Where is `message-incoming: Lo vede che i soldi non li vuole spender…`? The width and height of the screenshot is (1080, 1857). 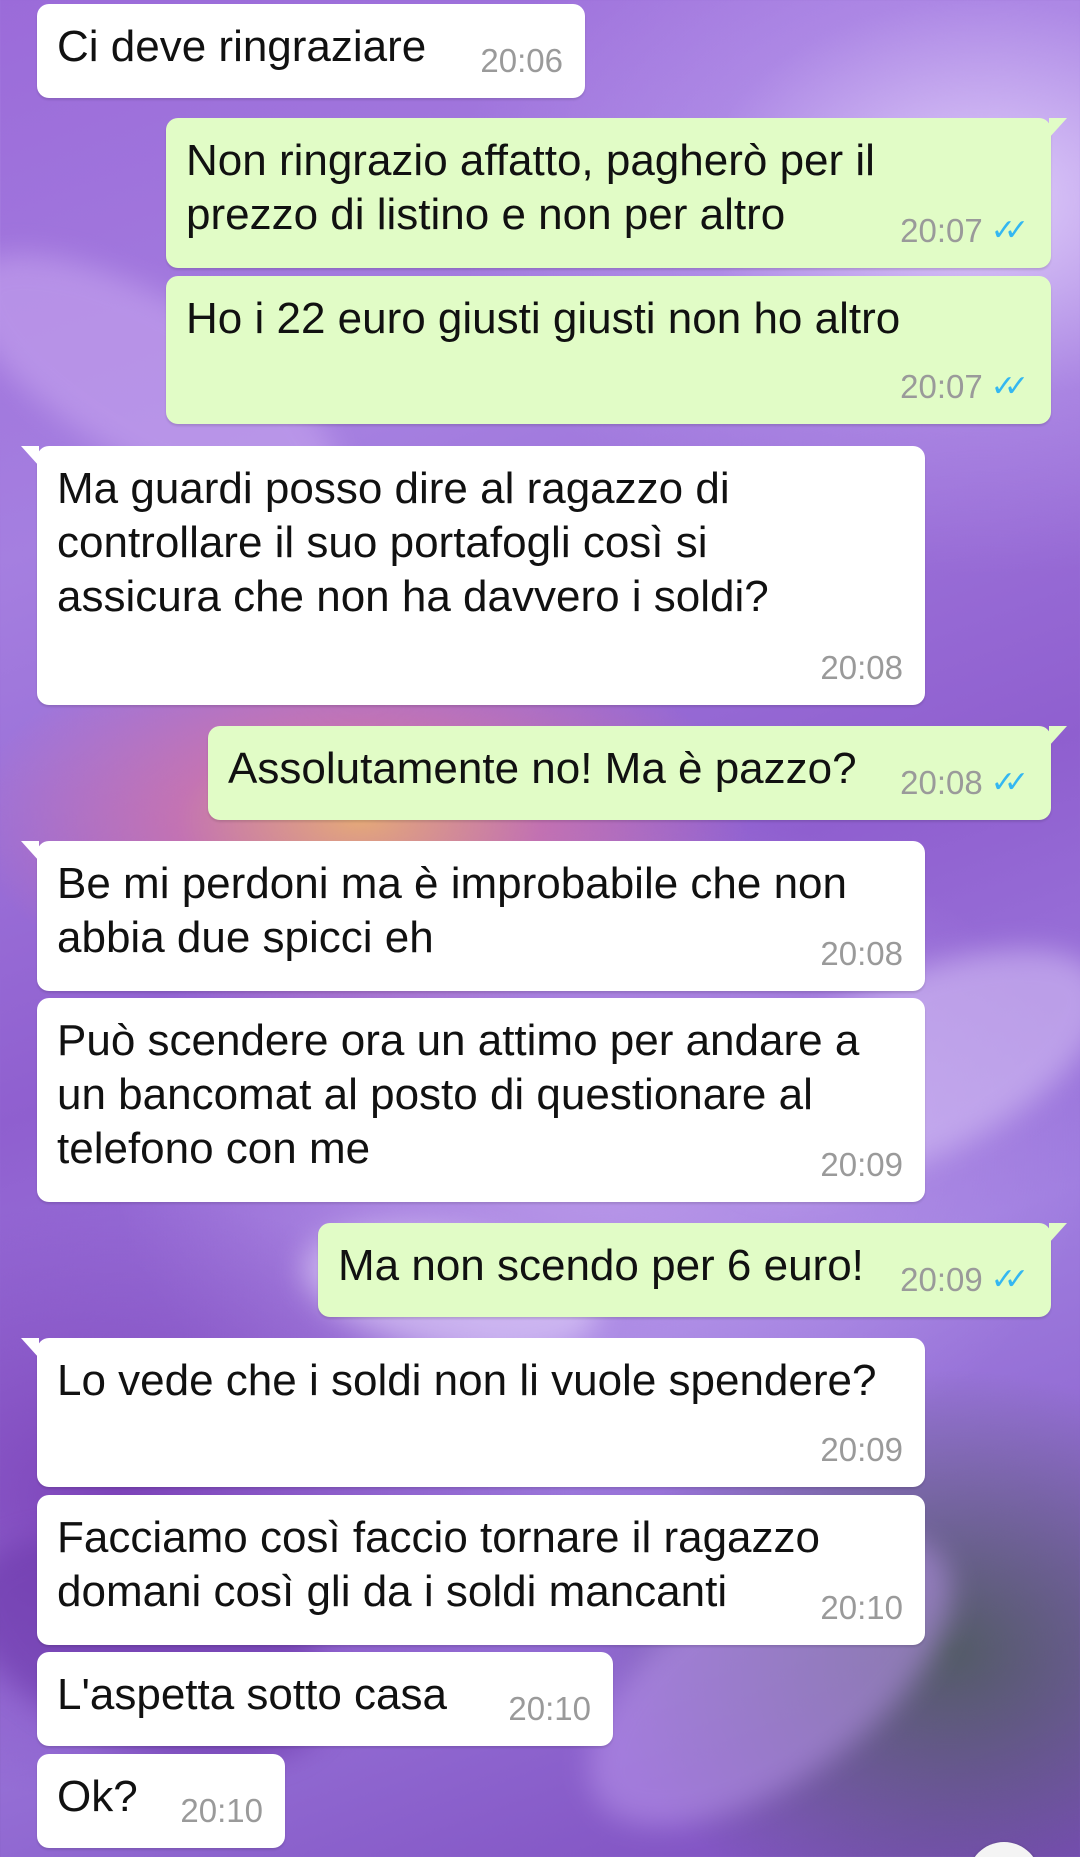 message-incoming: Lo vede che i soldi non li vuole spender… is located at coordinates (473, 1412).